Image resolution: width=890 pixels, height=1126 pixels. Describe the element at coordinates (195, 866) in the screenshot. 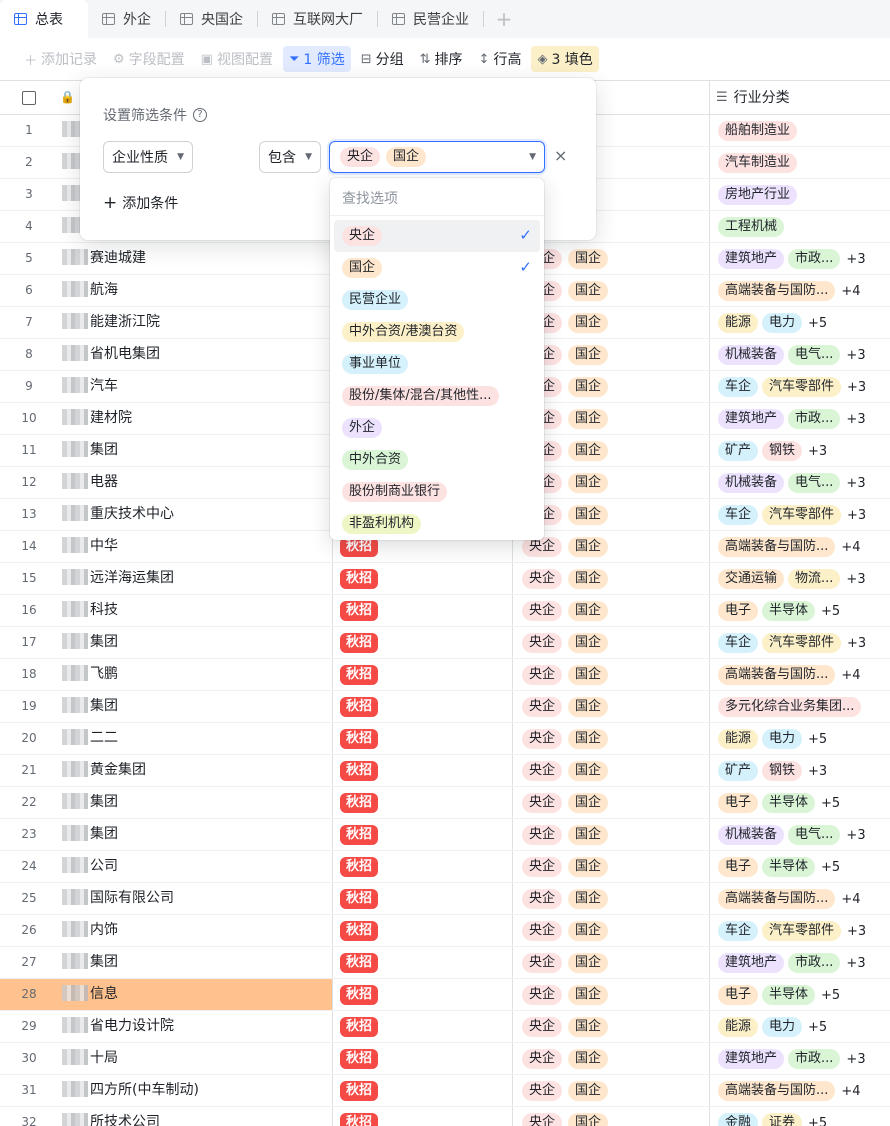

I see `company-name-cell: 公司` at that location.